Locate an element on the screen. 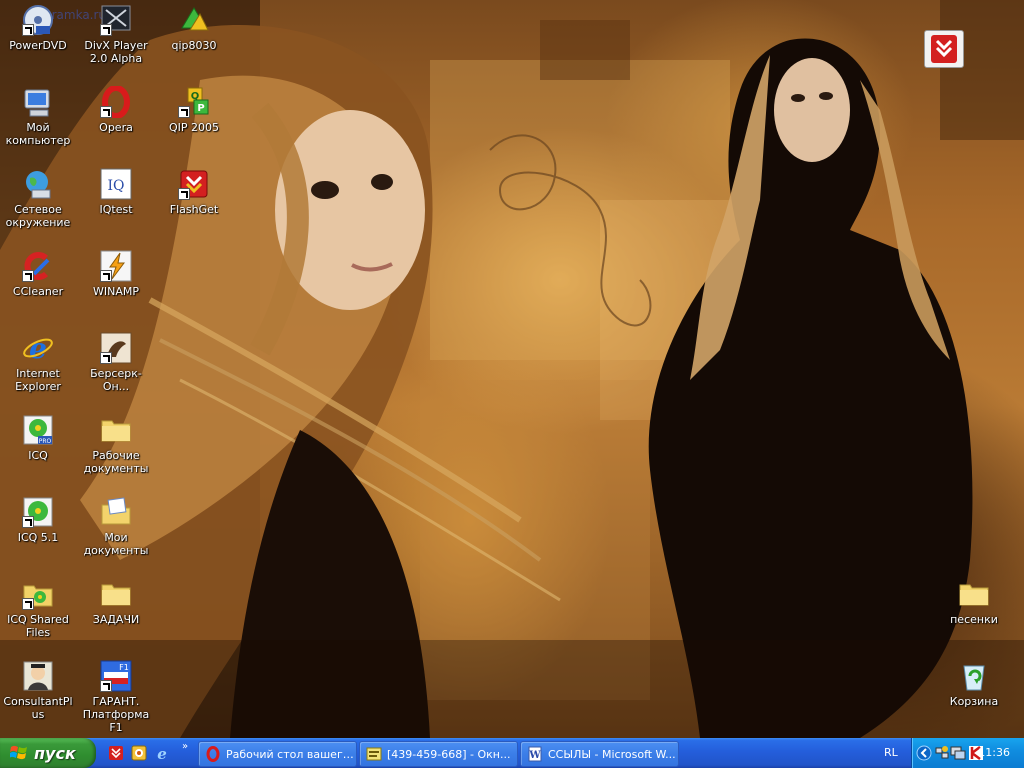 The height and width of the screenshot is (768, 1024). desktop-icon-label: ГАРАНТ. Платформа F1 is located at coordinates (116, 714).